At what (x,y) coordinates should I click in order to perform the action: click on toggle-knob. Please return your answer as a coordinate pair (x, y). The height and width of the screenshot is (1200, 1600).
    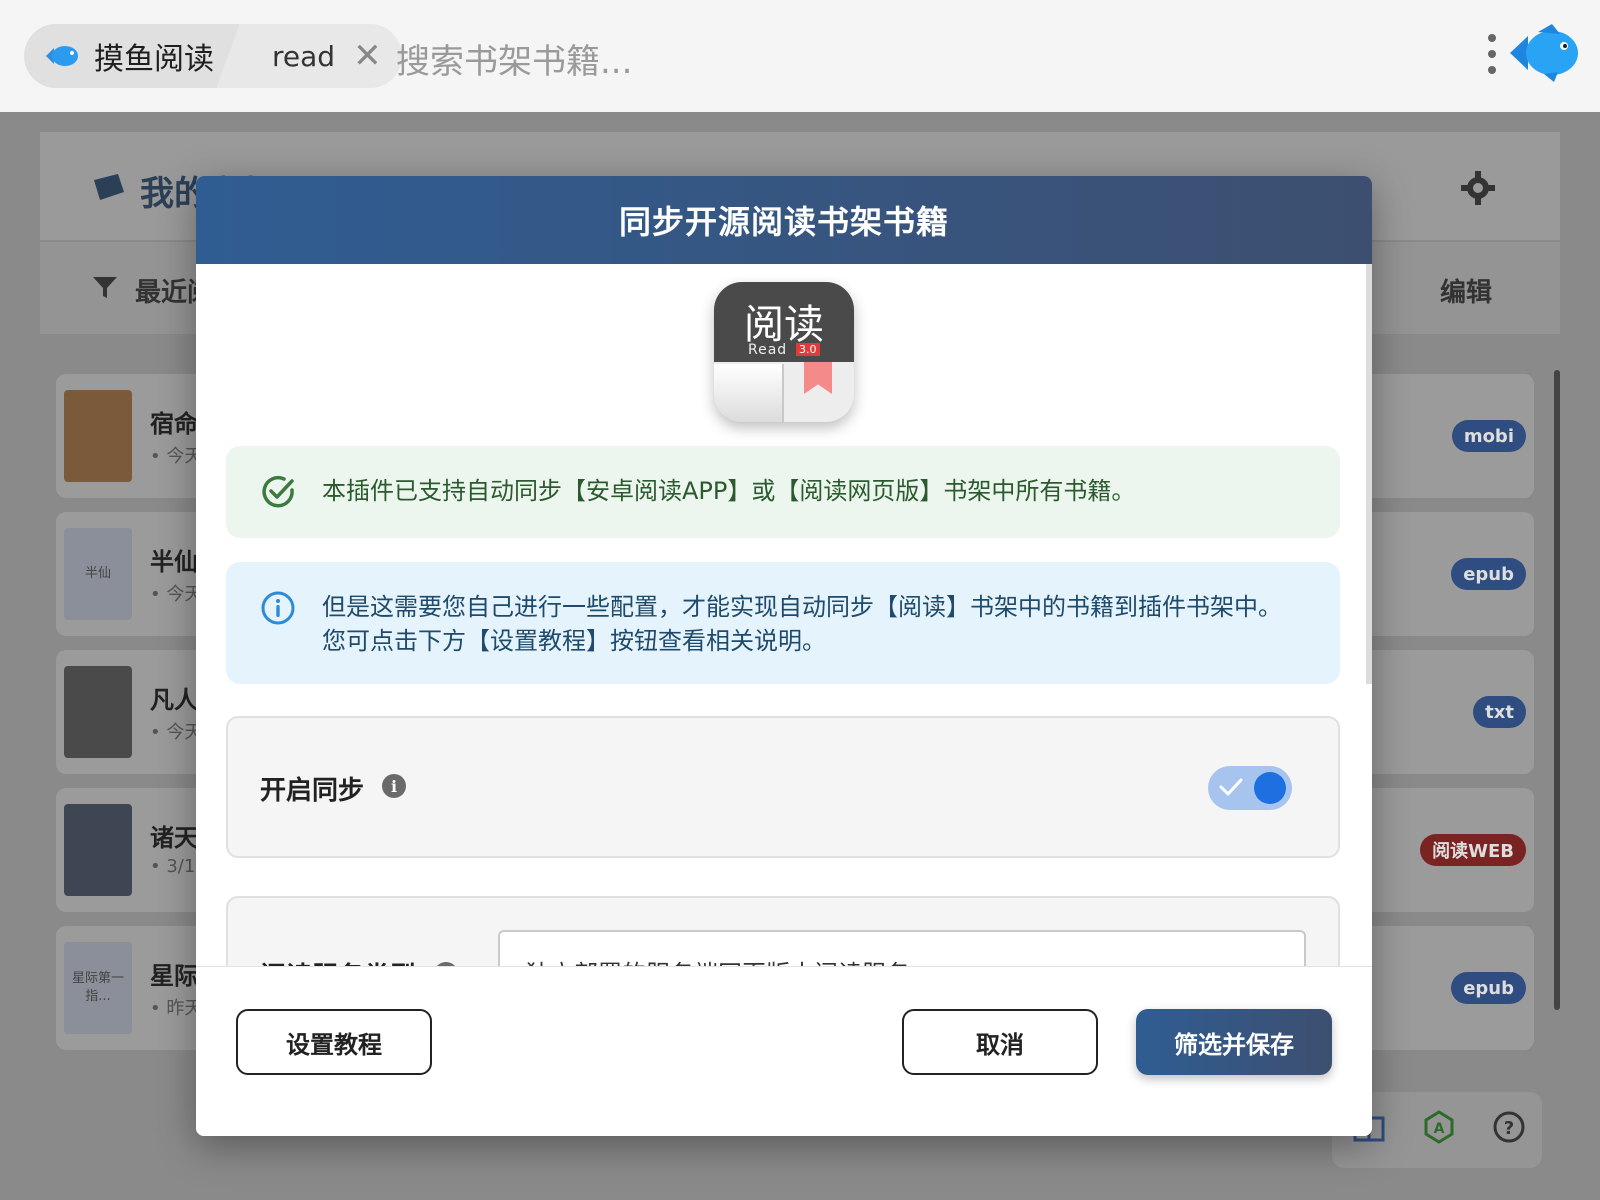
    Looking at the image, I should click on (1270, 788).